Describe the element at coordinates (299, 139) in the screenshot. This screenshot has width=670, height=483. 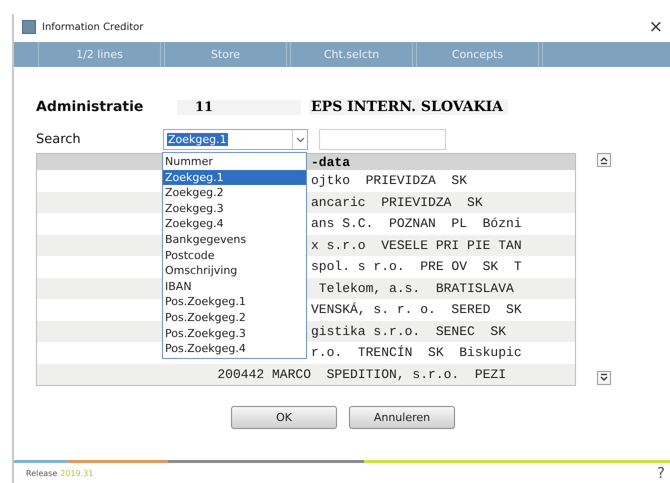
I see `chevron-down-icon` at that location.